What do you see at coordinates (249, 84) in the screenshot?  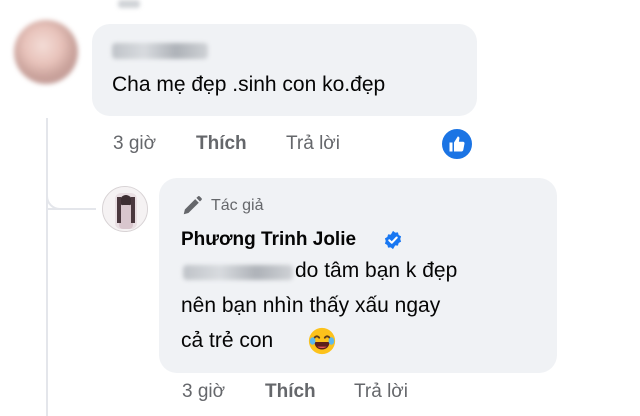 I see `comment-text: Cha mẹ đẹp .sinh con ko.đẹp` at bounding box center [249, 84].